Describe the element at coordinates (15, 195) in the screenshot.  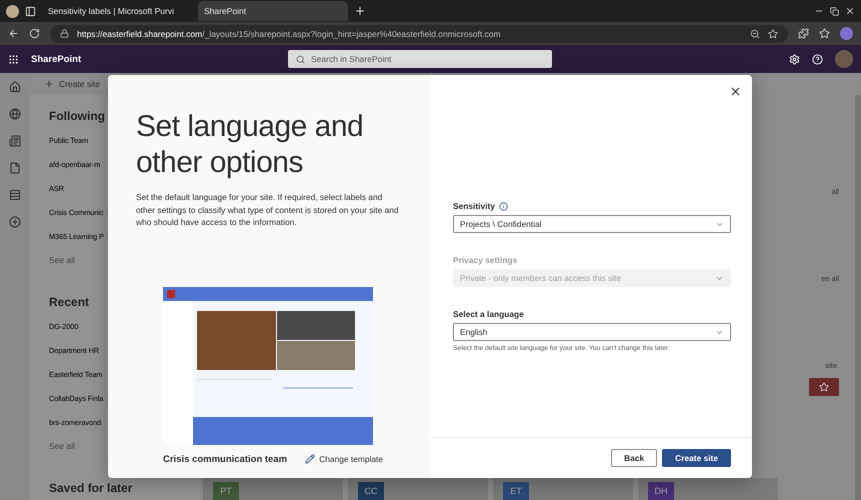
I see `list-icon` at that location.